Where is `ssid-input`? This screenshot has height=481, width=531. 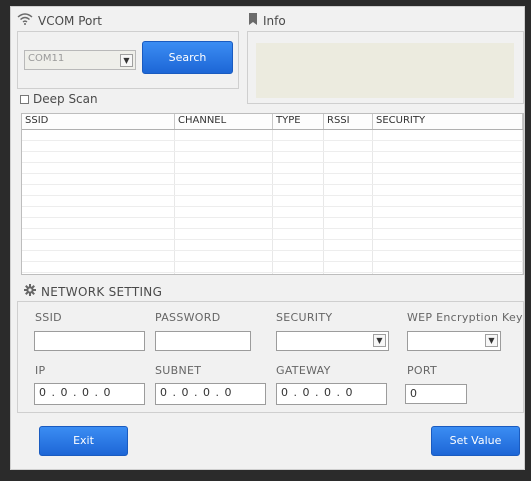 ssid-input is located at coordinates (89, 341).